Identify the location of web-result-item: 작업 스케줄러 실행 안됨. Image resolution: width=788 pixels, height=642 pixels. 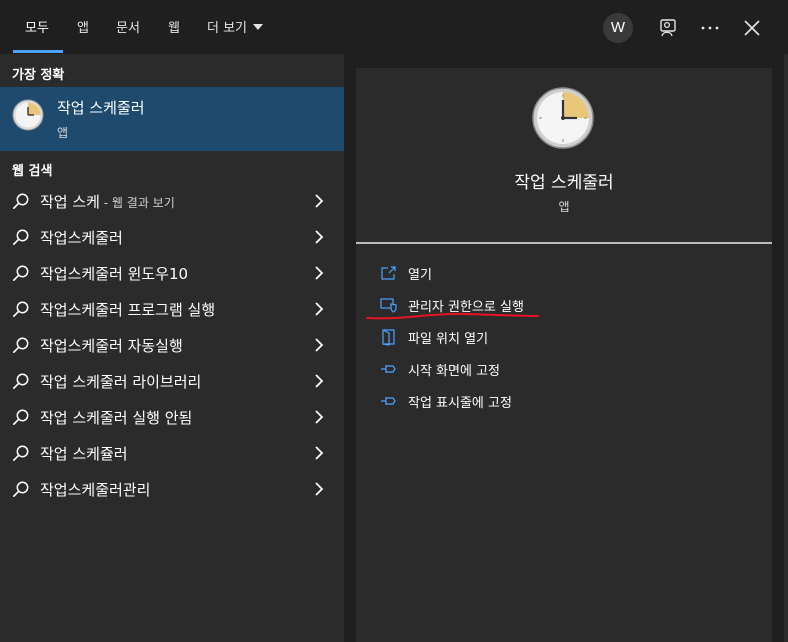
(172, 417).